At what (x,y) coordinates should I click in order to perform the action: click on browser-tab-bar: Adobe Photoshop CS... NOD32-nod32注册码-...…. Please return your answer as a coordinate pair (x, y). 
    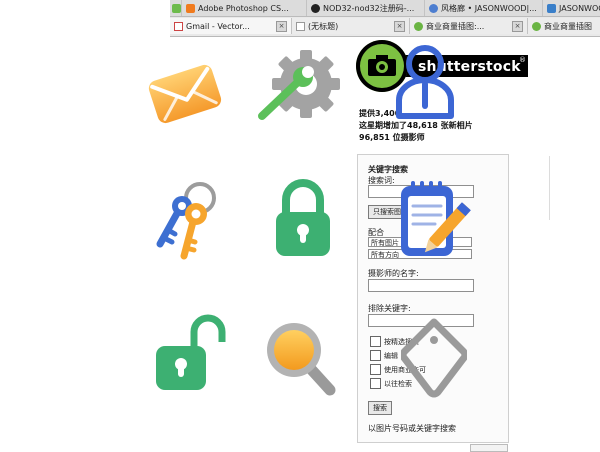
    Looking at the image, I should click on (385, 18).